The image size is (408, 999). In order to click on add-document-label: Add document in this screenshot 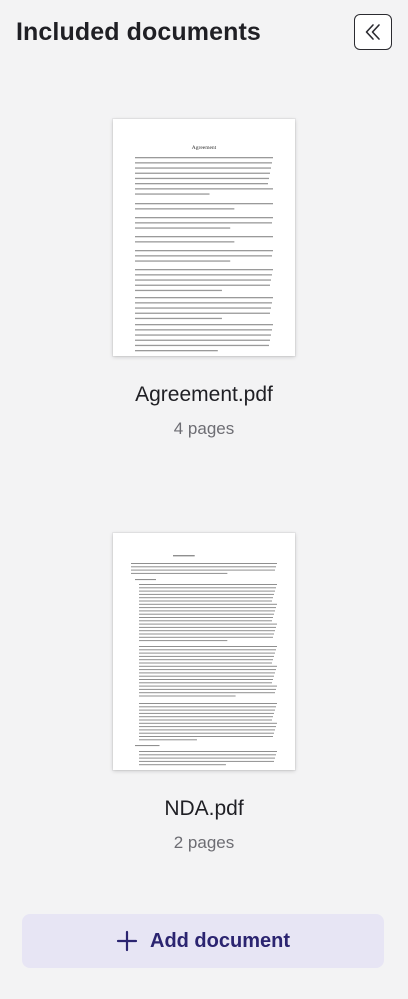, I will do `click(220, 940)`.